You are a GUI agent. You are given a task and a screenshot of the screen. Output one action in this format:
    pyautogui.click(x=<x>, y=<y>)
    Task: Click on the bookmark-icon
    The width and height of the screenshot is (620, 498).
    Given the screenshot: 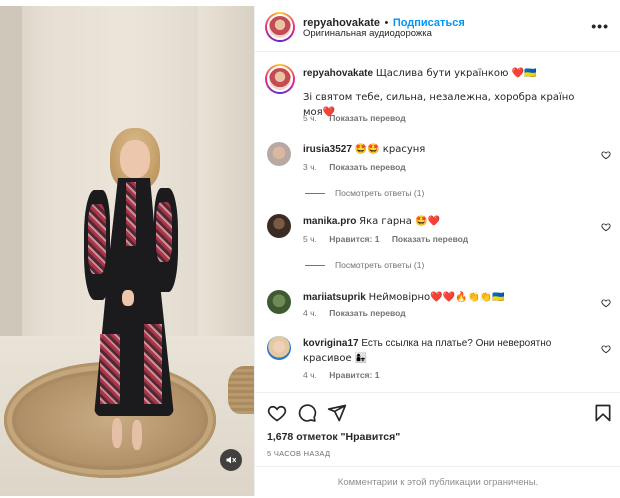 What is the action you would take?
    pyautogui.click(x=603, y=413)
    